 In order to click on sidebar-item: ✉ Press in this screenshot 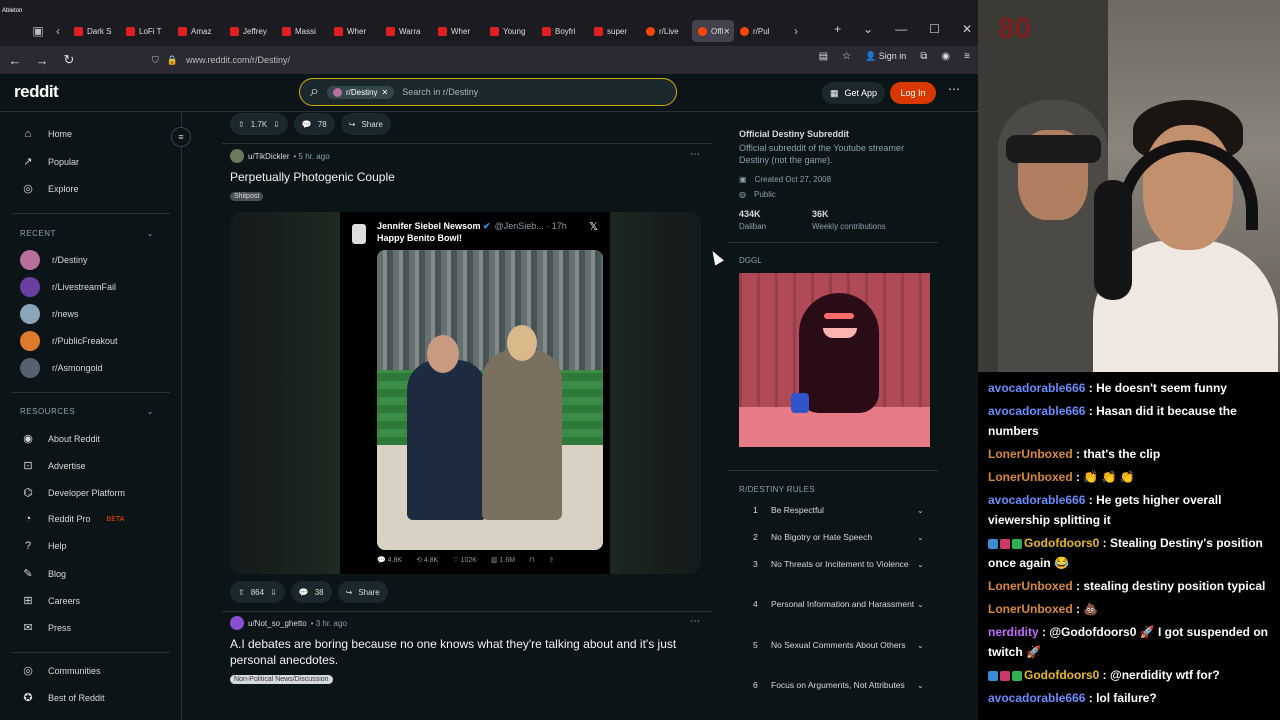, I will do `click(45, 627)`.